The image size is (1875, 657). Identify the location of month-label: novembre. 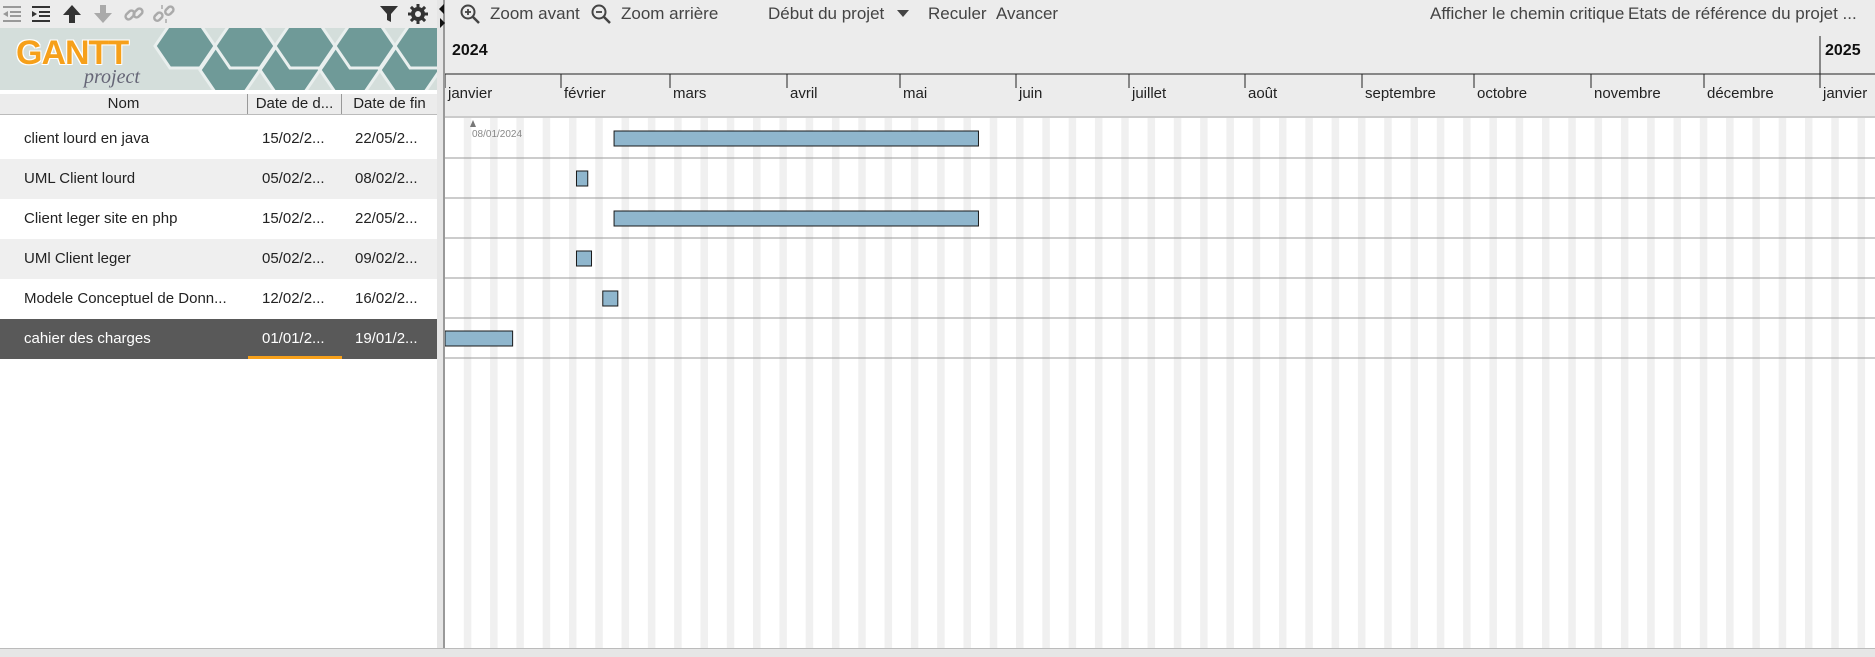
(1627, 93).